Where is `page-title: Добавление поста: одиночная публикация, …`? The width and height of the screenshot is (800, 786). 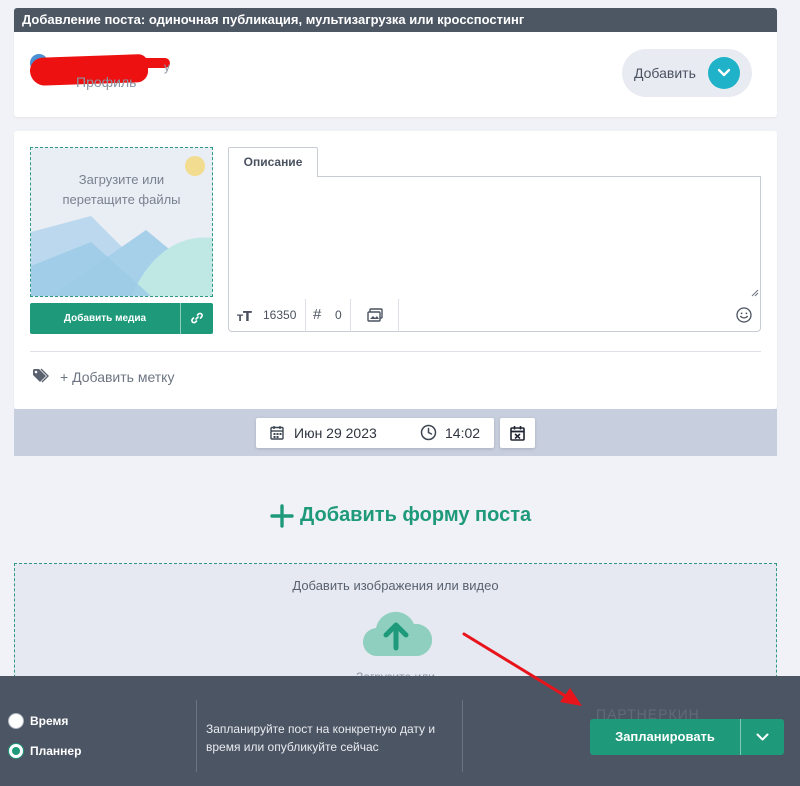 page-title: Добавление поста: одиночная публикация, … is located at coordinates (395, 20).